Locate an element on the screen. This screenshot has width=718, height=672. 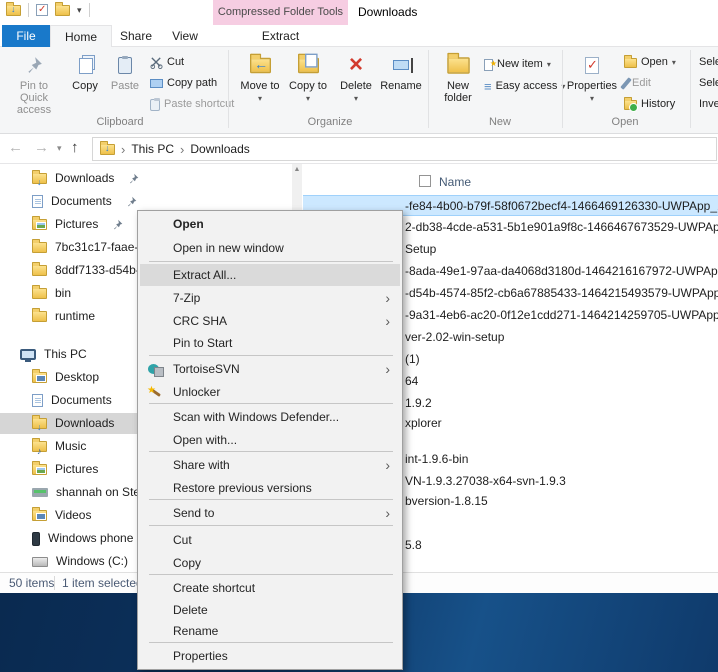
sidebar-item-downloads-pinned: Downloads is located at coordinates (146, 180).